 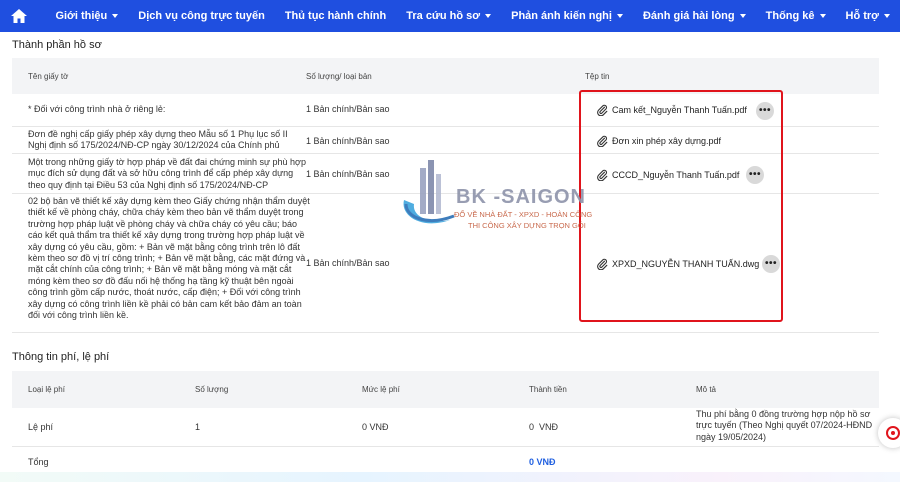 What do you see at coordinates (893, 433) in the screenshot?
I see `support-icon` at bounding box center [893, 433].